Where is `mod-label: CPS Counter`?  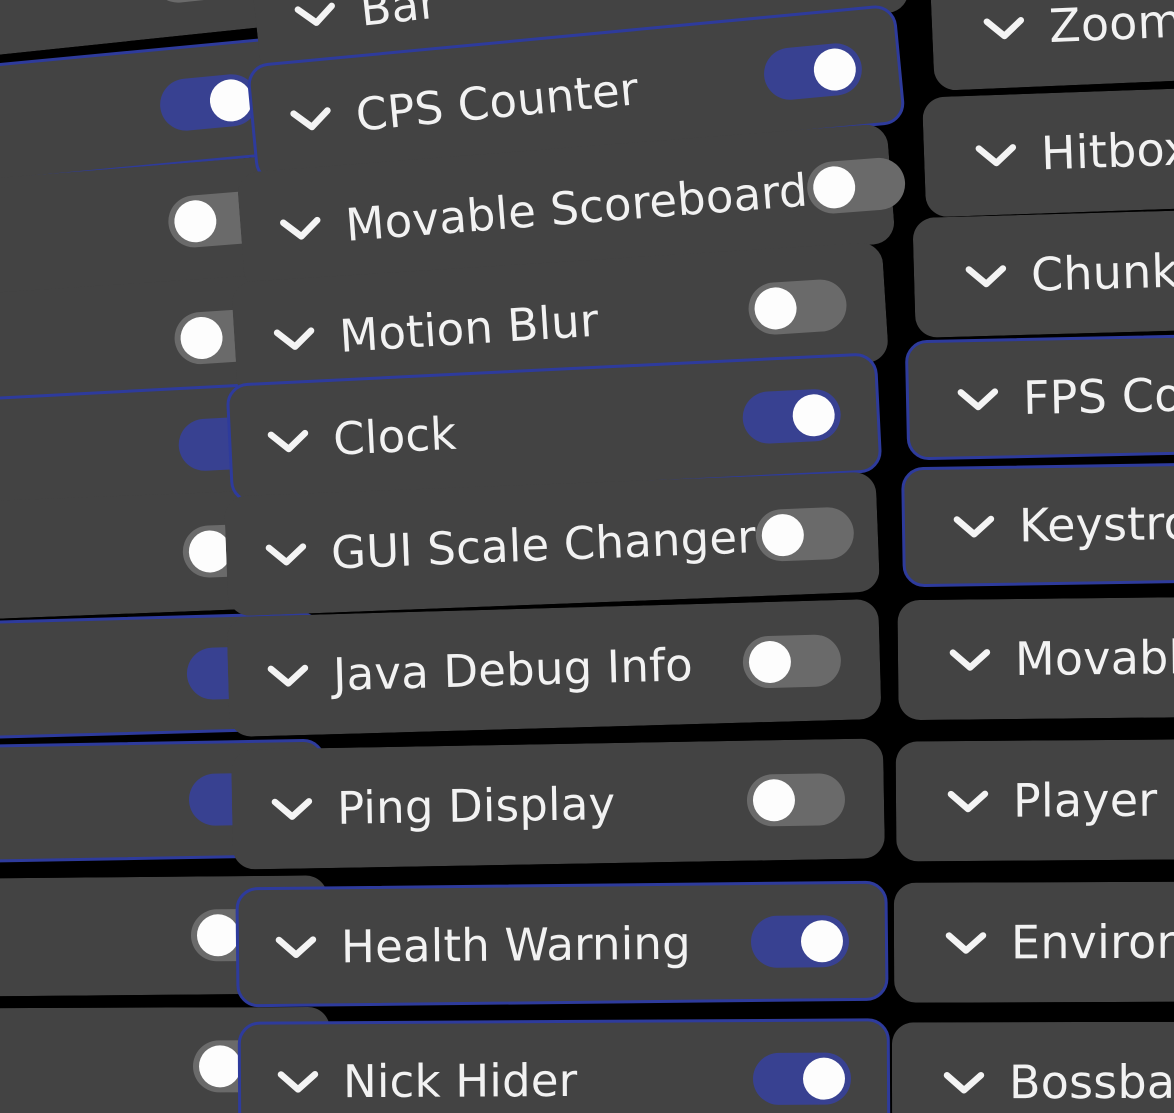
mod-label: CPS Counter is located at coordinates (497, 101).